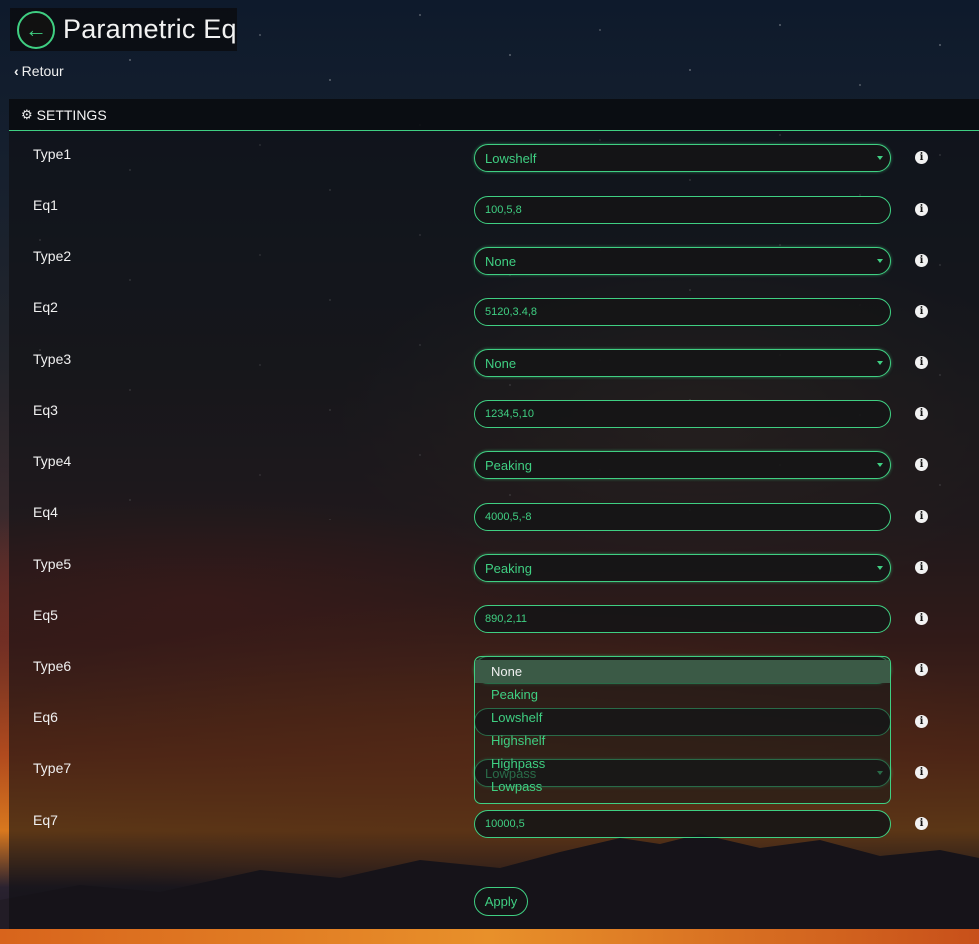  What do you see at coordinates (16, 71) in the screenshot?
I see `chevron-left-icon: ‹` at bounding box center [16, 71].